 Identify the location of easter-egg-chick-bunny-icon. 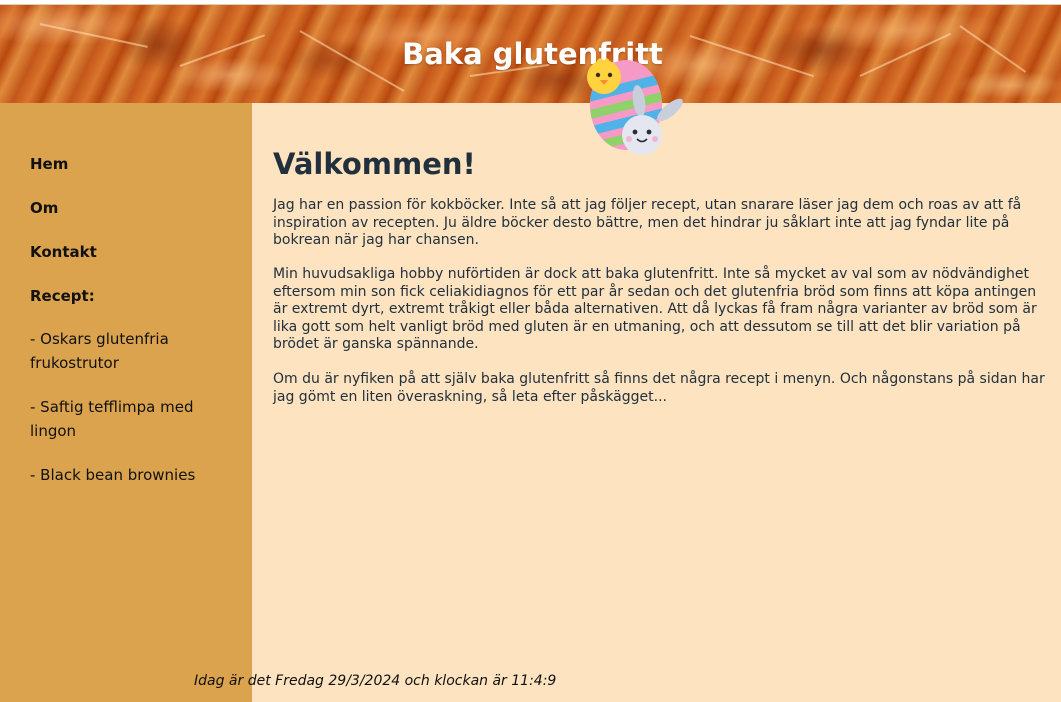
(639, 107).